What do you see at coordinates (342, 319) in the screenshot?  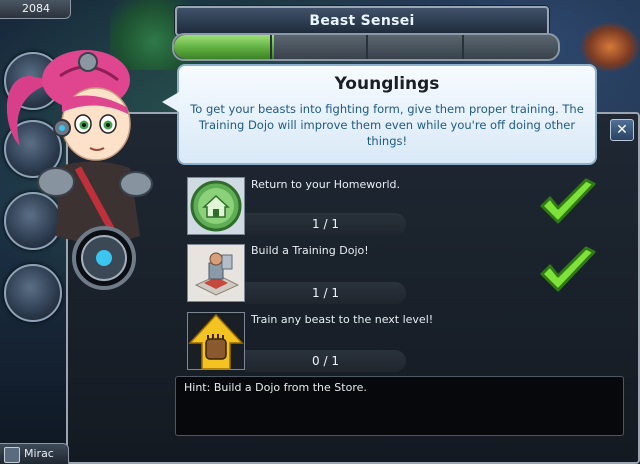 I see `task-description: Train any beast to the next level!` at bounding box center [342, 319].